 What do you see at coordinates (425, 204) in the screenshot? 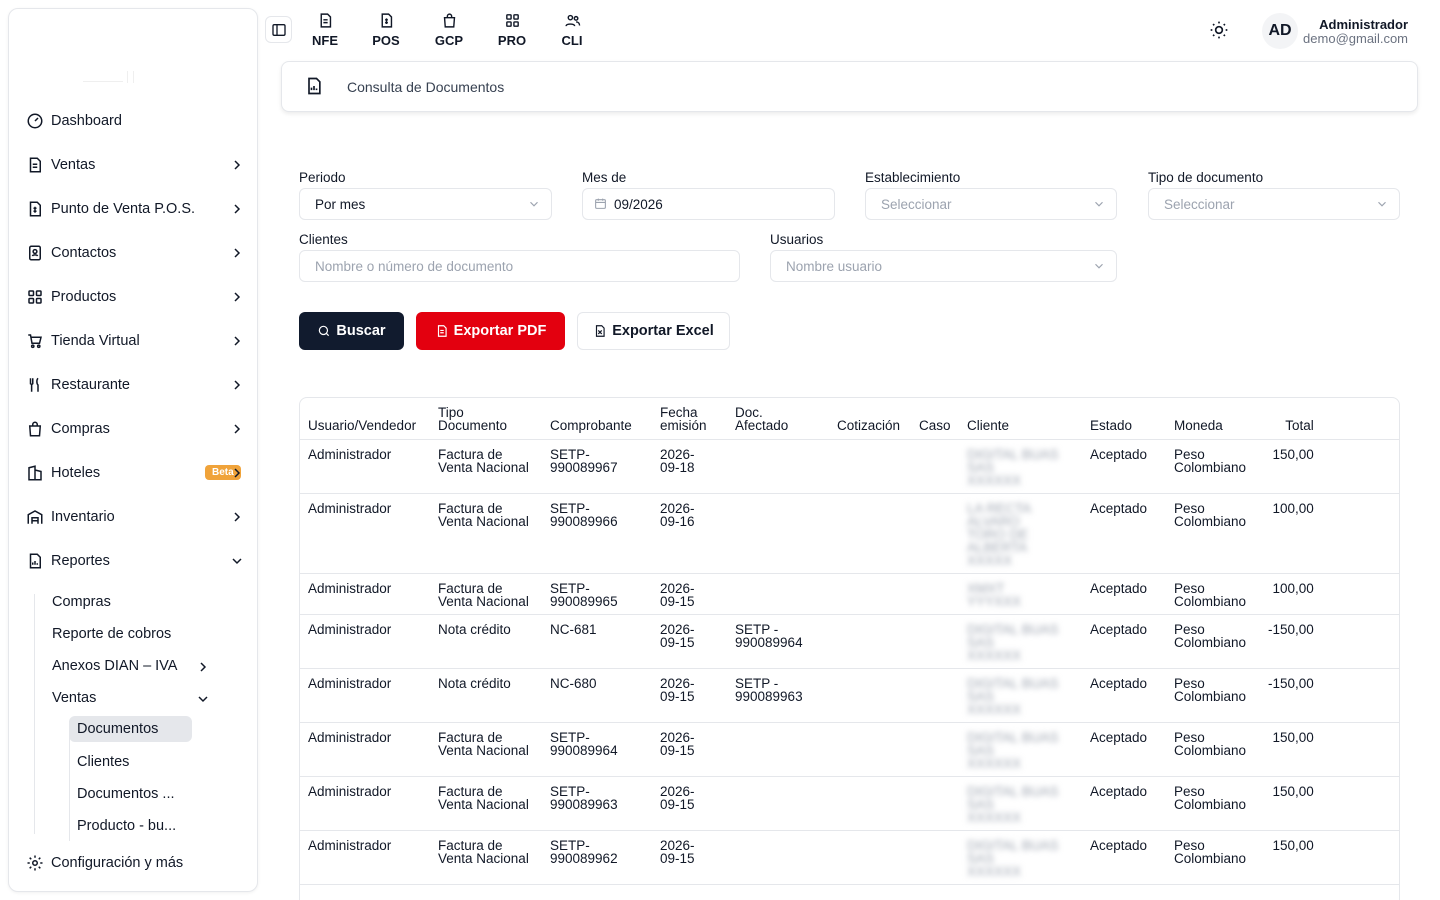
I see `periodo-select: Por mes` at bounding box center [425, 204].